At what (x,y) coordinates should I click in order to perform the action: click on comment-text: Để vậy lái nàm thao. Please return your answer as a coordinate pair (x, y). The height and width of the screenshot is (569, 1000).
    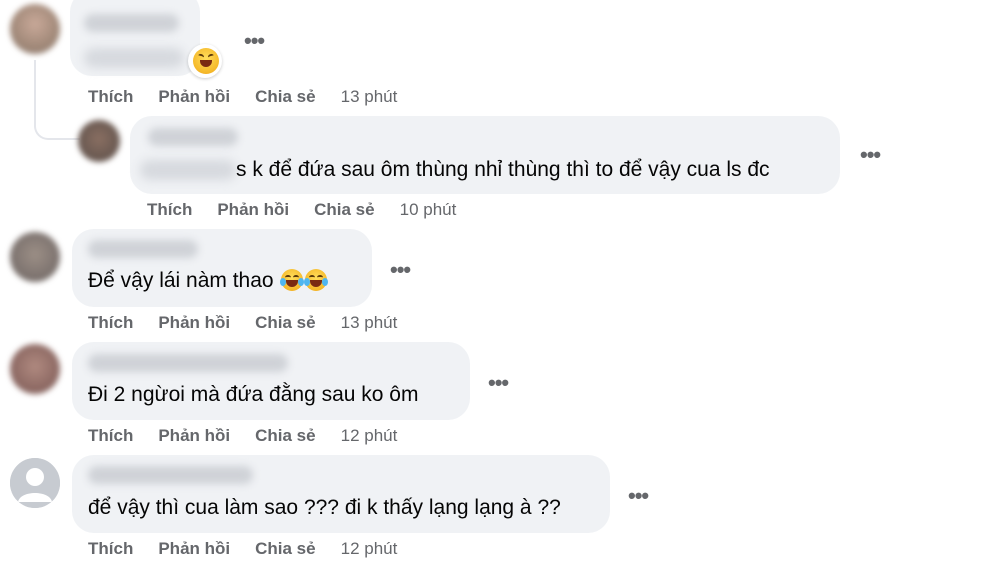
    Looking at the image, I should click on (208, 281).